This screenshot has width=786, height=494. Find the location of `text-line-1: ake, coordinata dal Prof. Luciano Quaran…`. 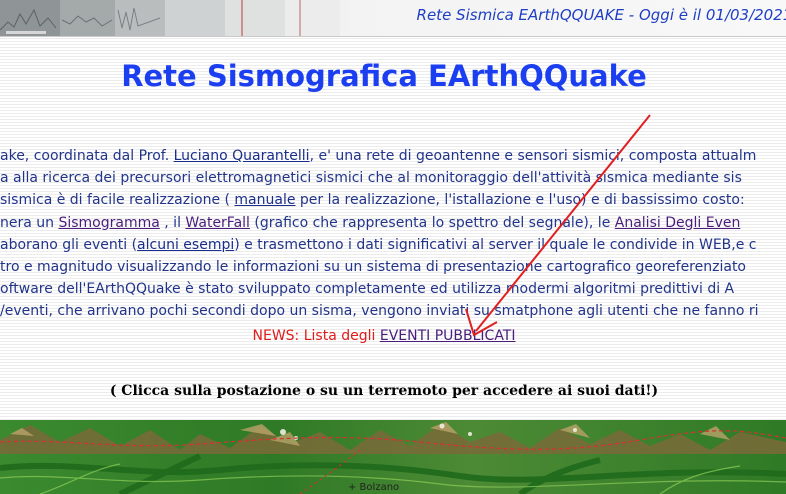

text-line-1: ake, coordinata dal Prof. Luciano Quaran… is located at coordinates (393, 156).